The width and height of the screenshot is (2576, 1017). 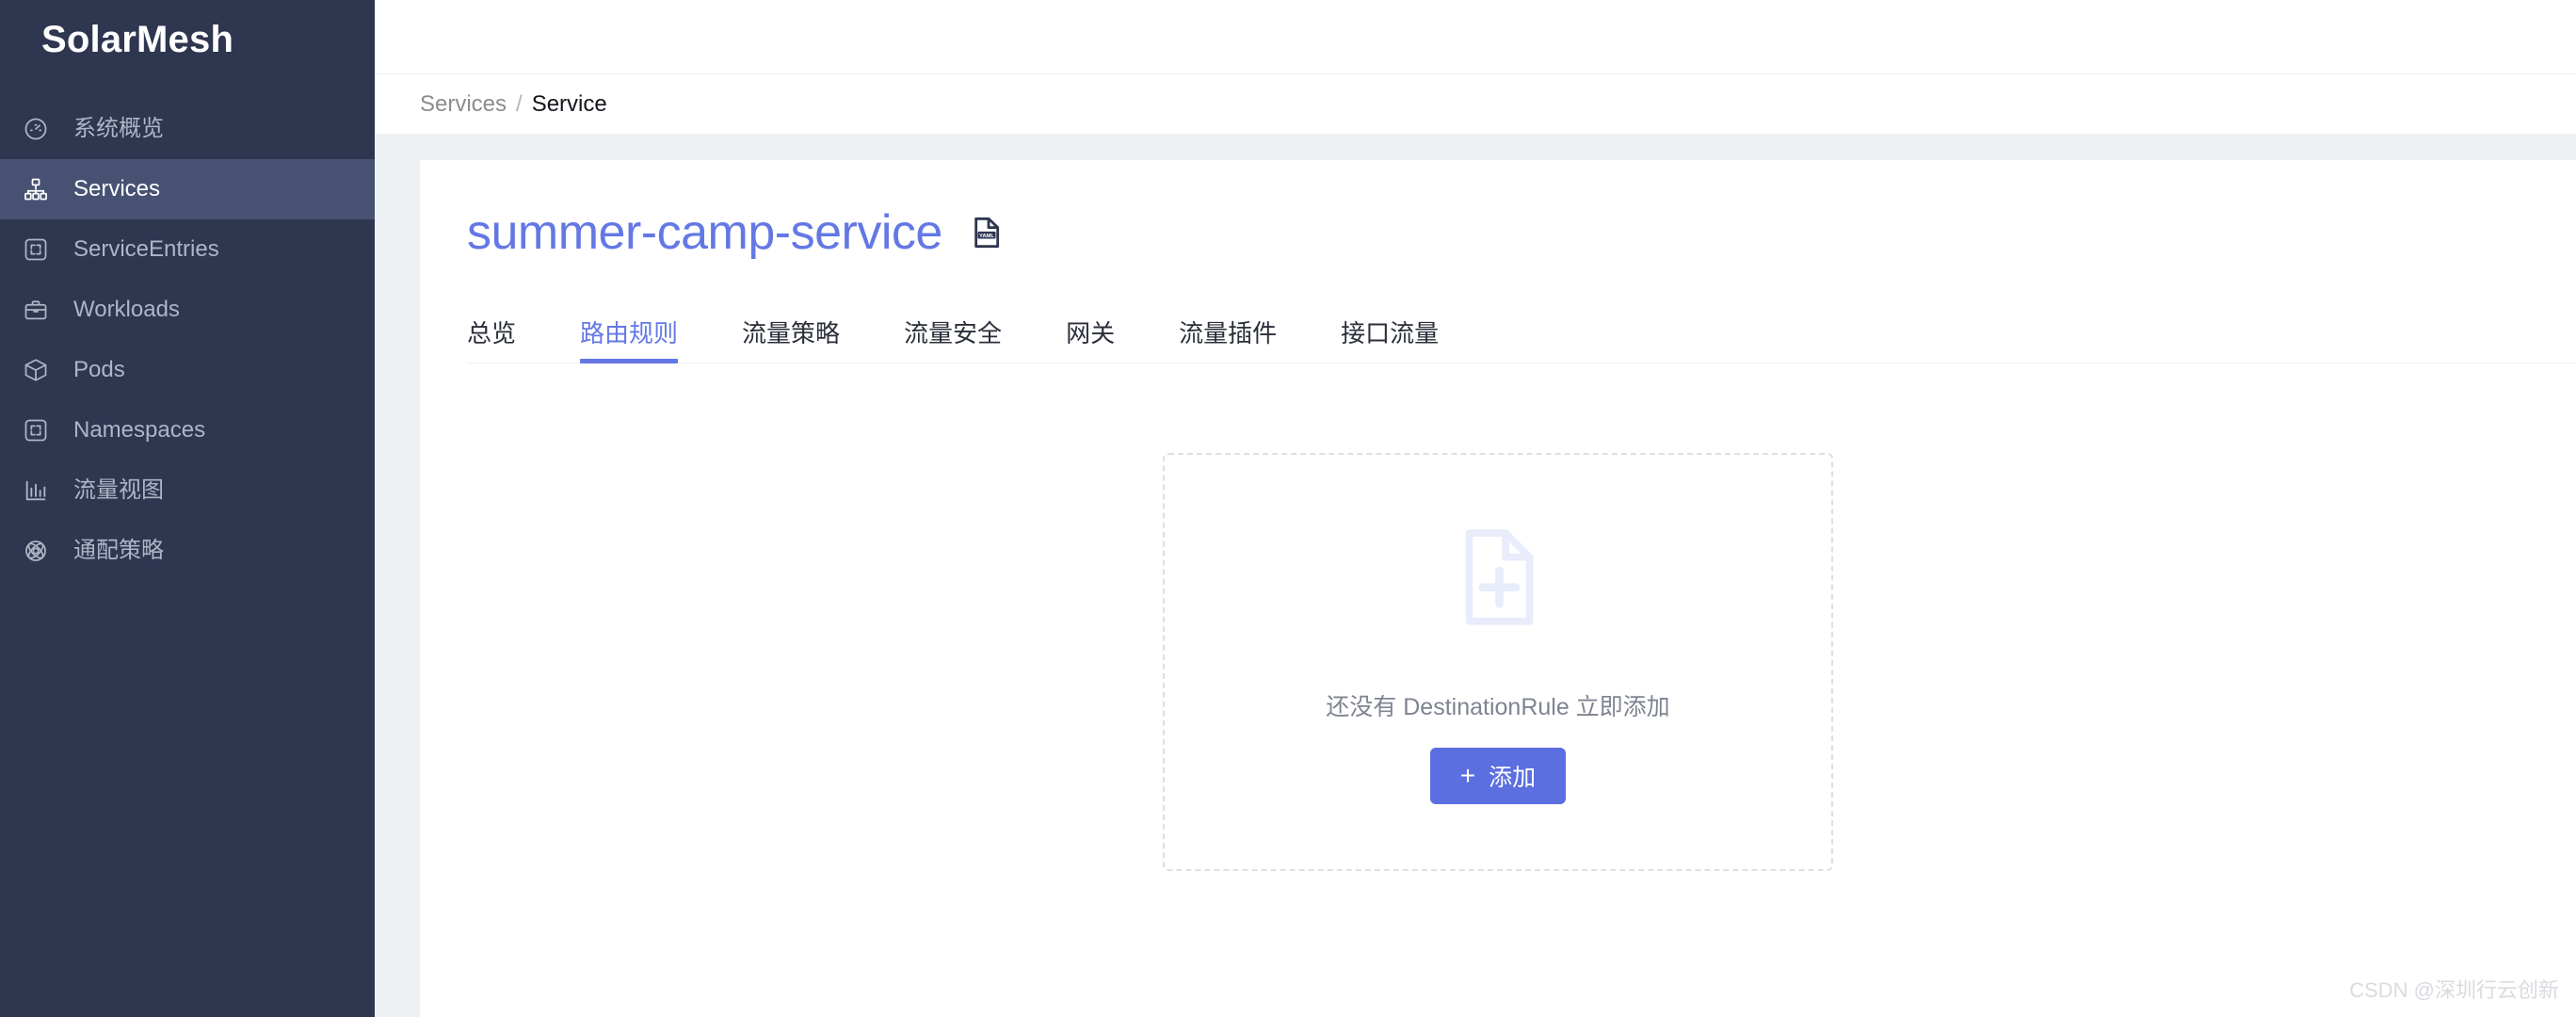 I want to click on sidebar-item-label: ServiceEntries, so click(x=146, y=249).